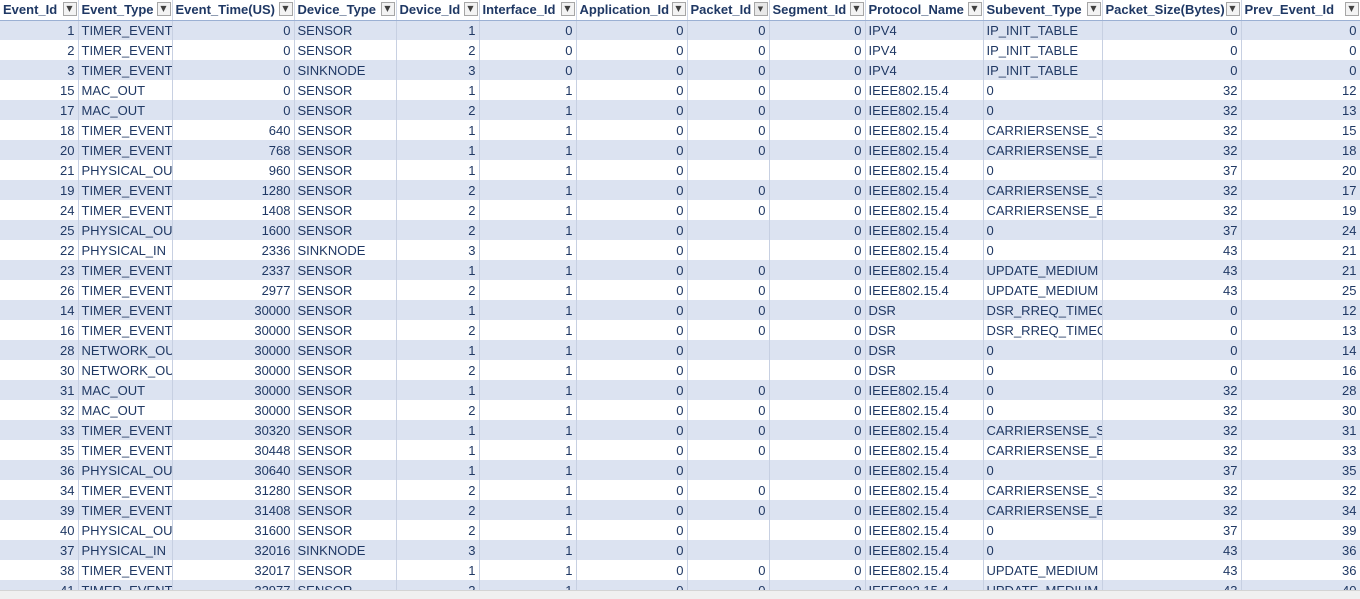 This screenshot has height=599, width=1360. Describe the element at coordinates (1172, 490) in the screenshot. I see `cell-packet-size-bytes: 32` at that location.